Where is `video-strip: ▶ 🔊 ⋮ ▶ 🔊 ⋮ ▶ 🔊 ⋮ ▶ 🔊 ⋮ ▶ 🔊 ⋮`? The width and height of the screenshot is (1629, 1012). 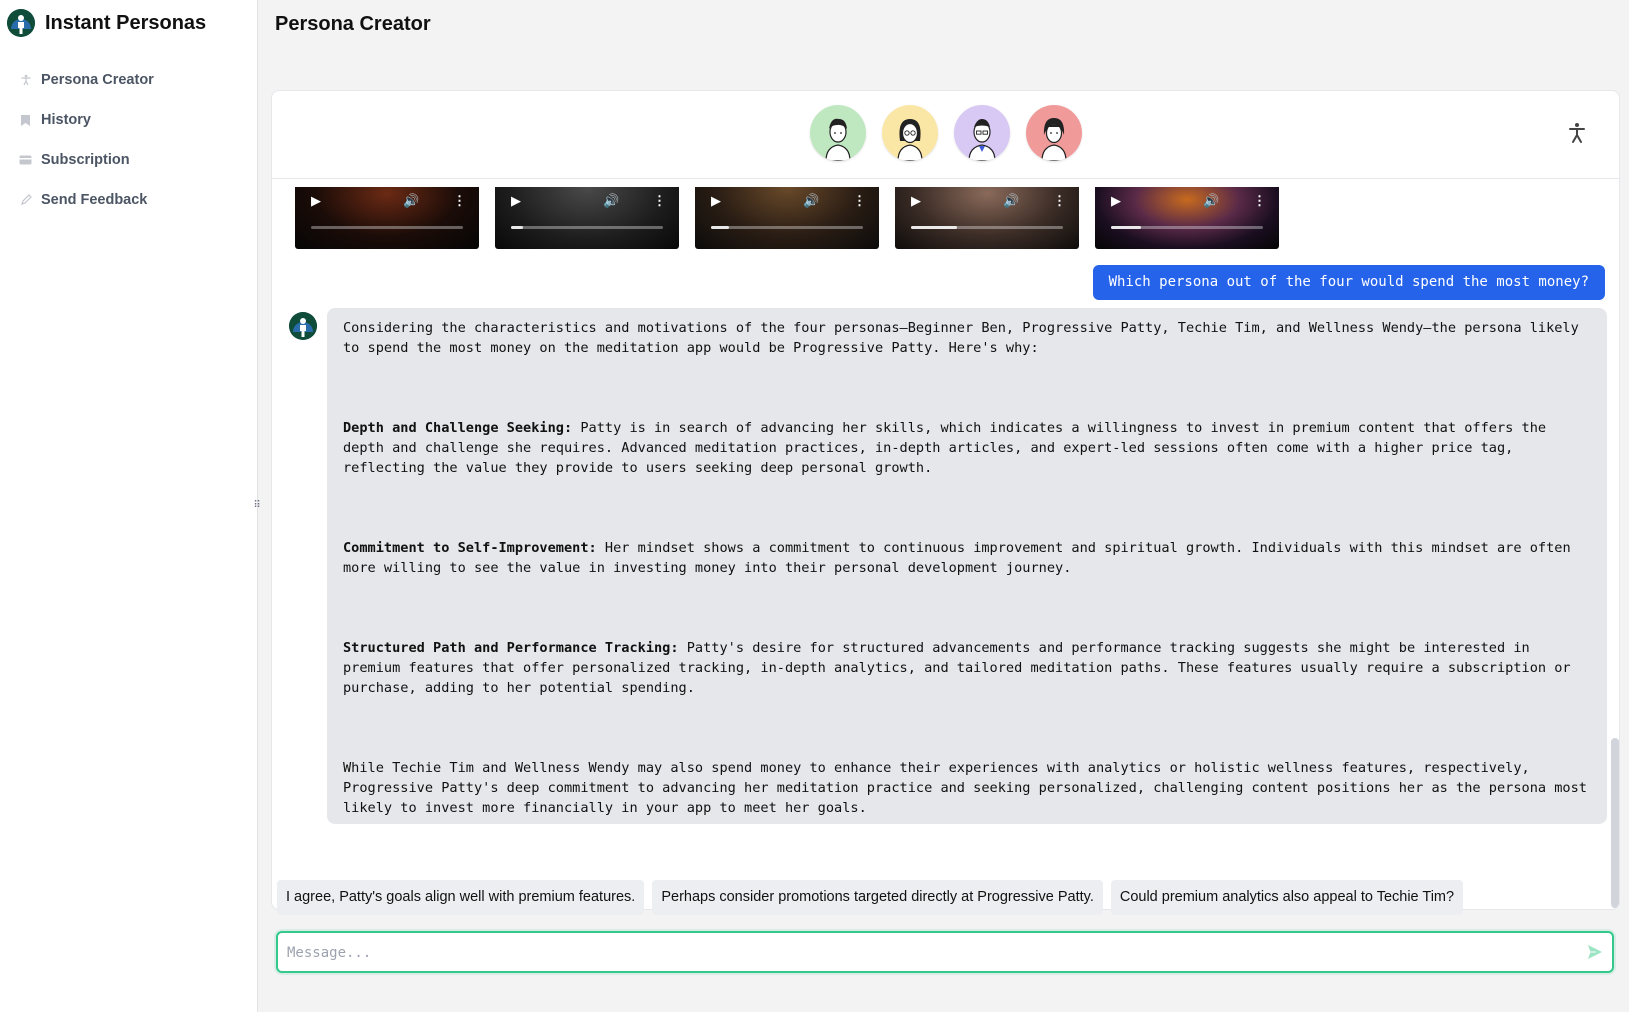 video-strip: ▶ 🔊 ⋮ ▶ 🔊 ⋮ ▶ 🔊 ⋮ ▶ 🔊 ⋮ ▶ 🔊 ⋮ is located at coordinates (787, 218).